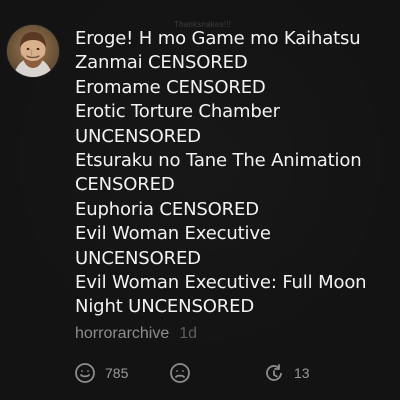 This screenshot has width=400, height=400. I want to click on comment-line: Evil Woman Executive: Full Moon, so click(221, 283).